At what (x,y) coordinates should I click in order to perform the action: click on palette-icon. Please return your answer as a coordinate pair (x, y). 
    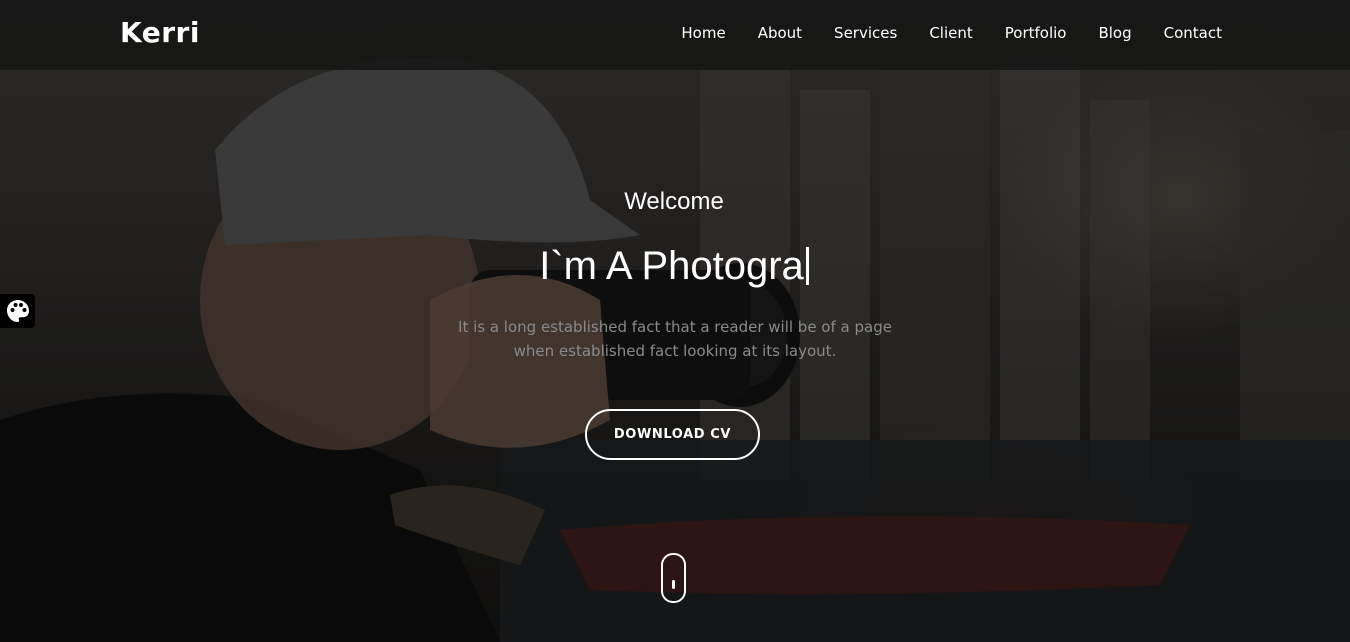
    Looking at the image, I should click on (17, 311).